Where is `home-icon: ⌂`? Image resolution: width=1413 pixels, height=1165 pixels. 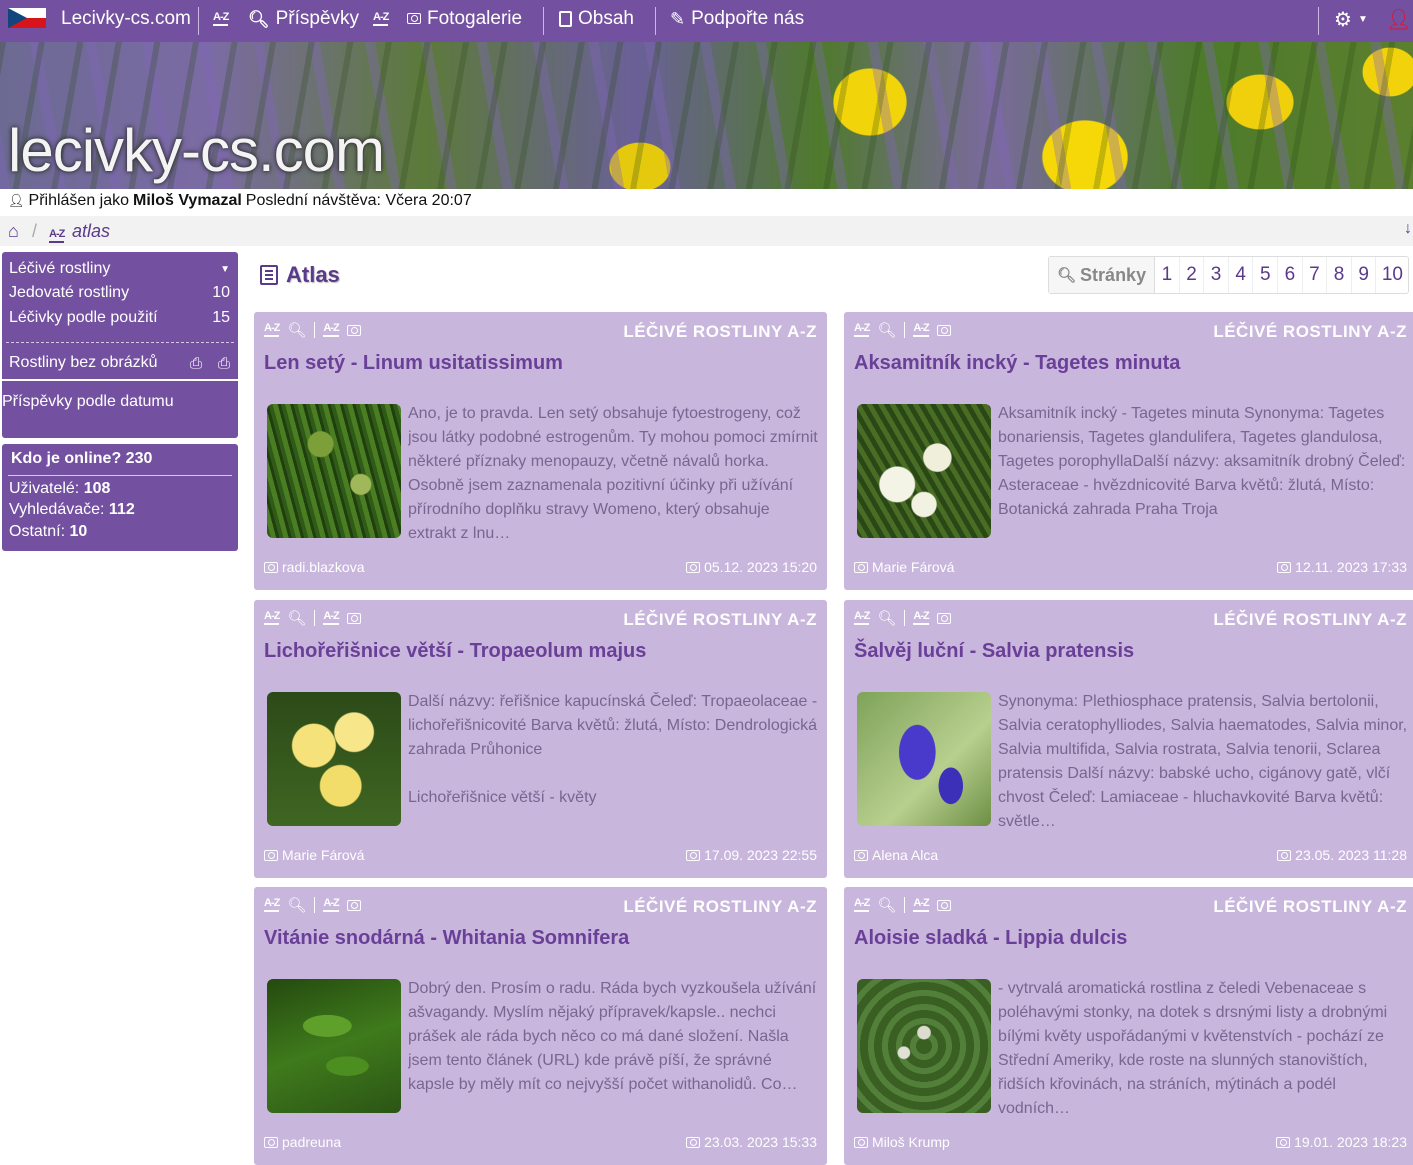 home-icon: ⌂ is located at coordinates (13, 231).